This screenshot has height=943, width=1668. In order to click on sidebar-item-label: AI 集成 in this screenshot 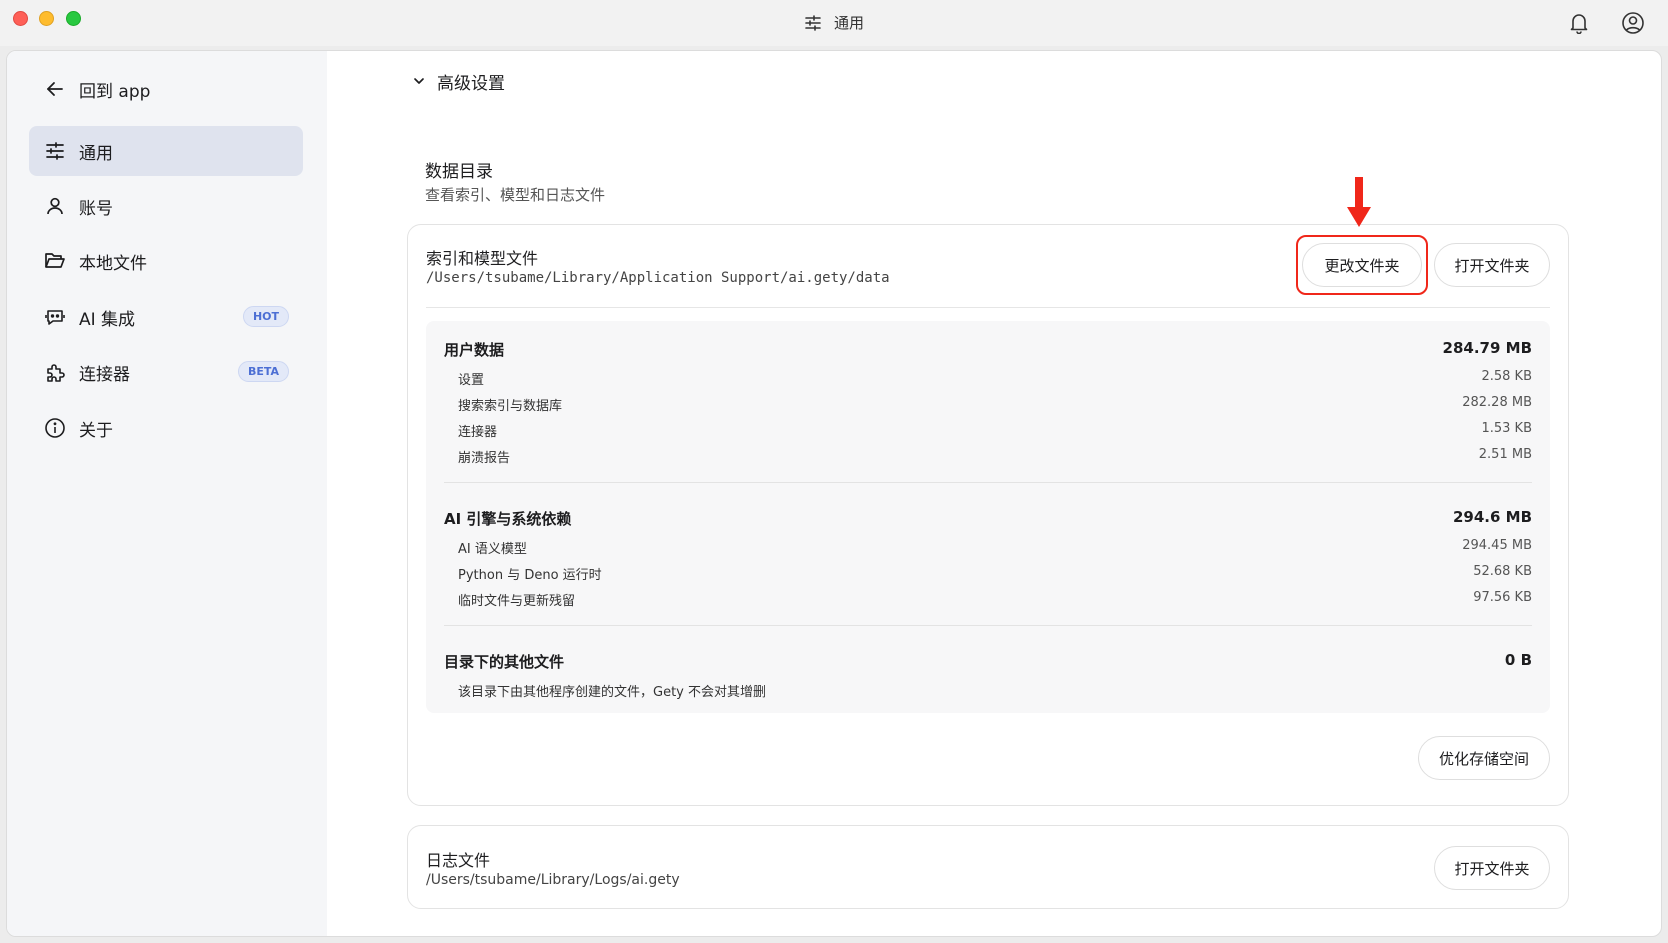, I will do `click(107, 319)`.